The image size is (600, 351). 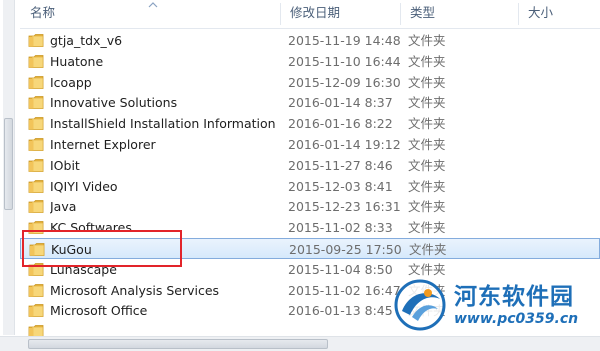 What do you see at coordinates (77, 61) in the screenshot?
I see `file-name: Huatone` at bounding box center [77, 61].